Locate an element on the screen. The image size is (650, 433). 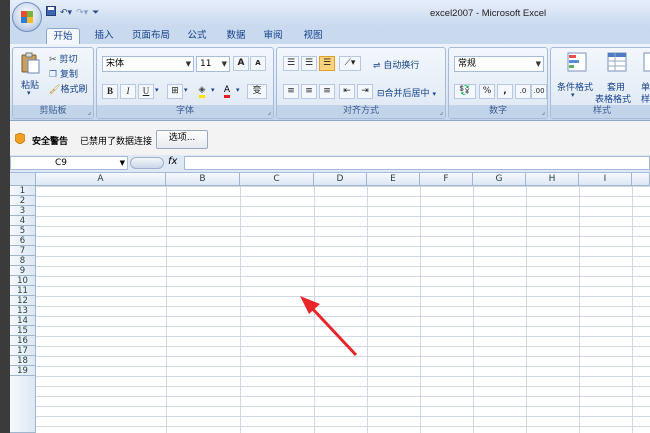
row-header: 15 is located at coordinates (23, 331).